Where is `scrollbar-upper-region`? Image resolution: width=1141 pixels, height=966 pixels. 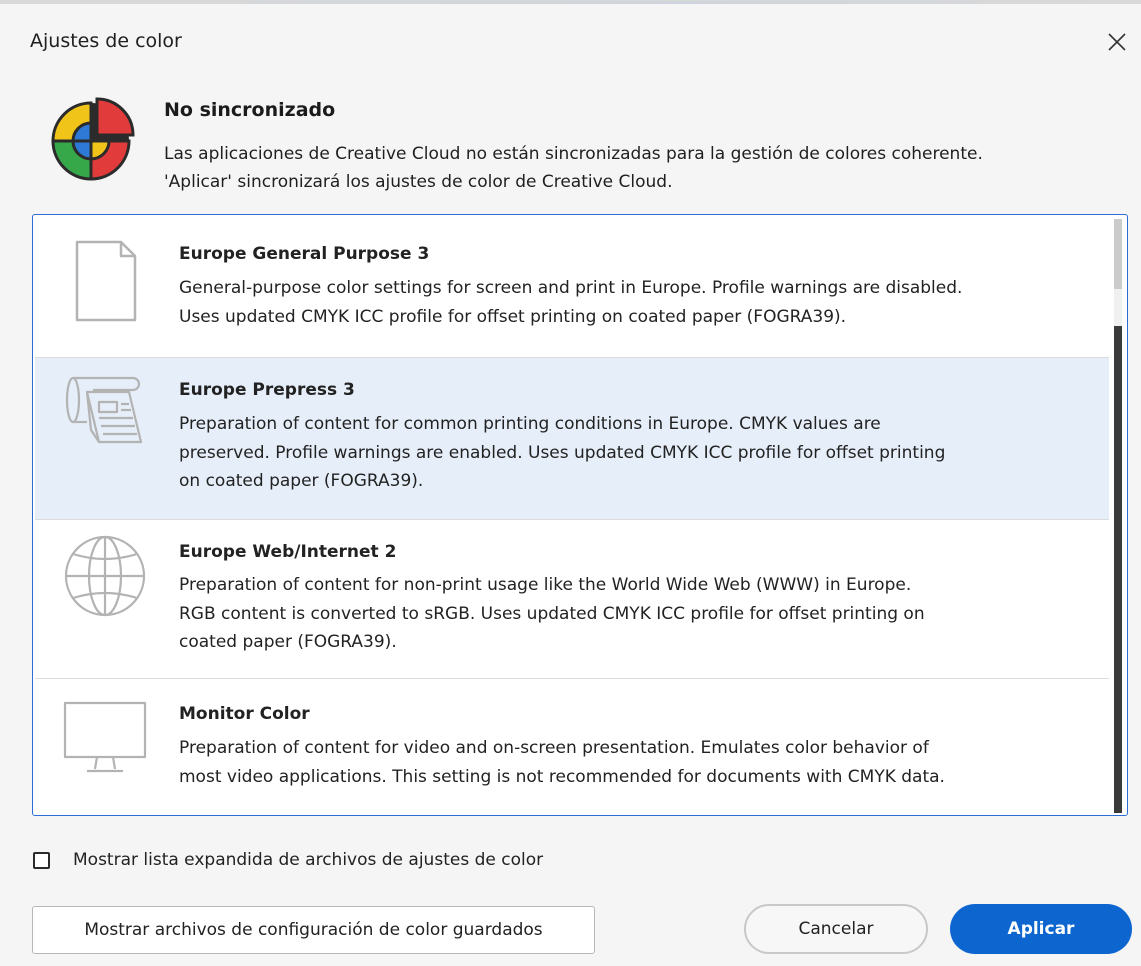 scrollbar-upper-region is located at coordinates (1118, 254).